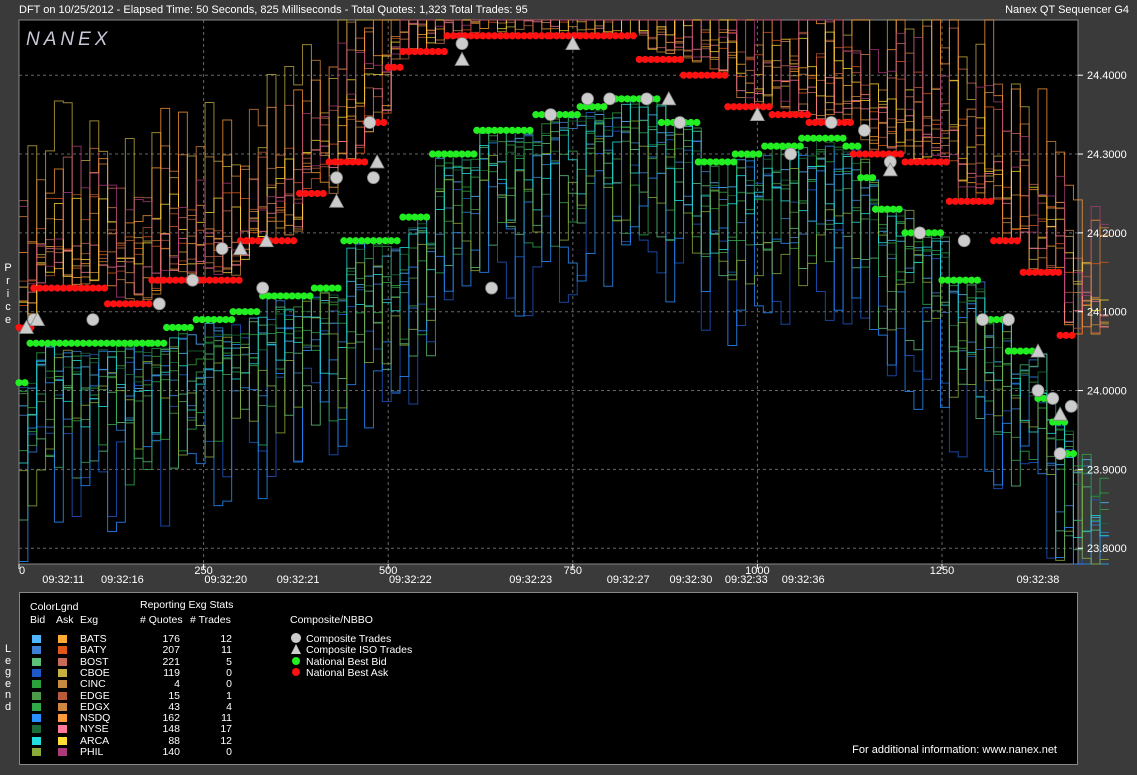 This screenshot has height=775, width=1137. Describe the element at coordinates (1038, 580) in the screenshot. I see `time-label: 09:32:38` at that location.